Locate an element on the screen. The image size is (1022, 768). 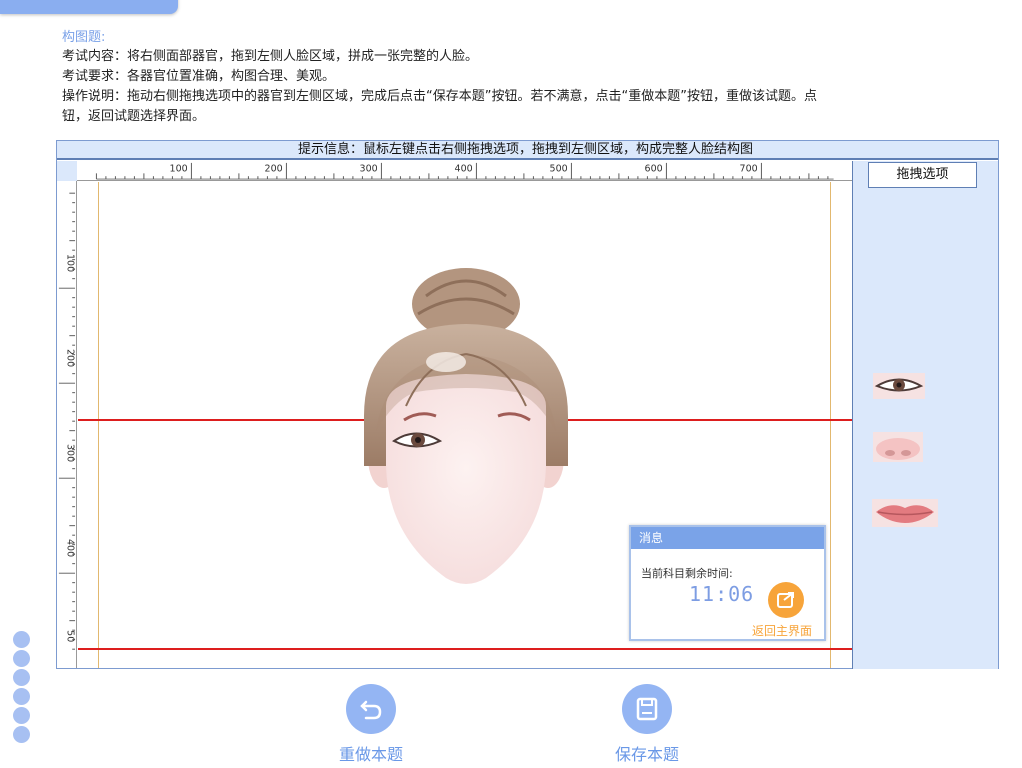
face-illustration is located at coordinates (466, 426).